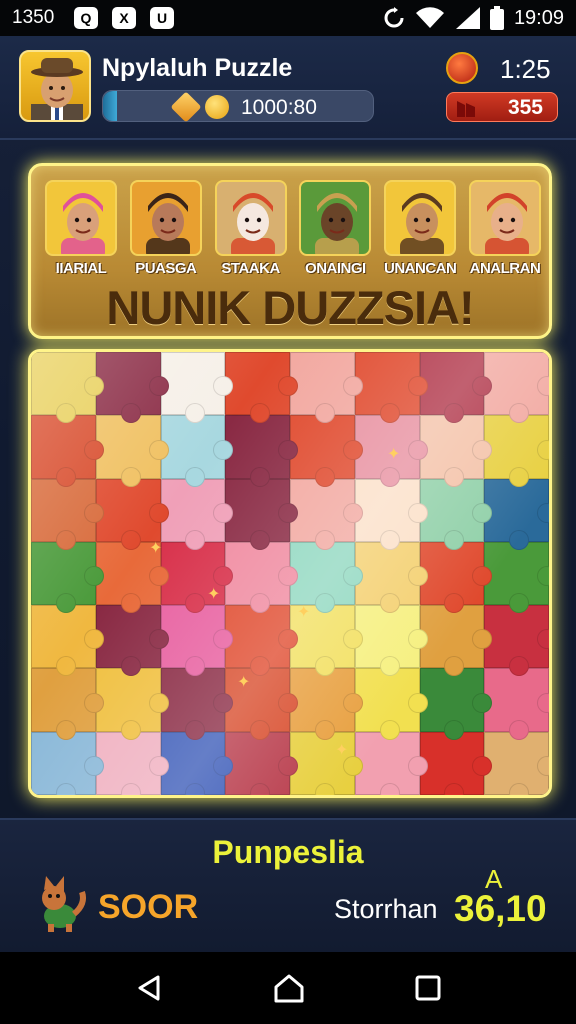  What do you see at coordinates (538, 17) in the screenshot?
I see `status-clock: 19:09` at bounding box center [538, 17].